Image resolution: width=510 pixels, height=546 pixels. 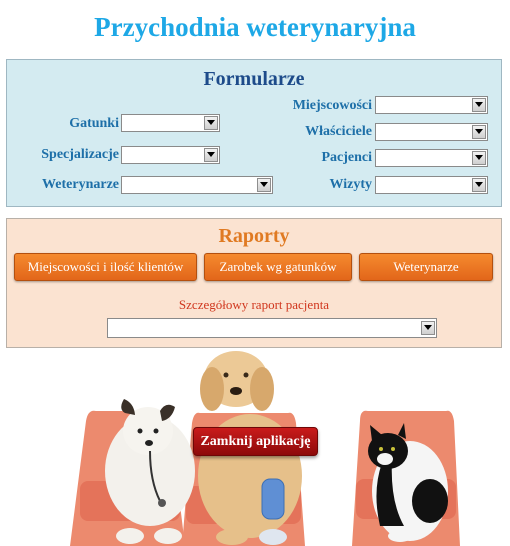 What do you see at coordinates (431, 132) in the screenshot?
I see `owners-combo` at bounding box center [431, 132].